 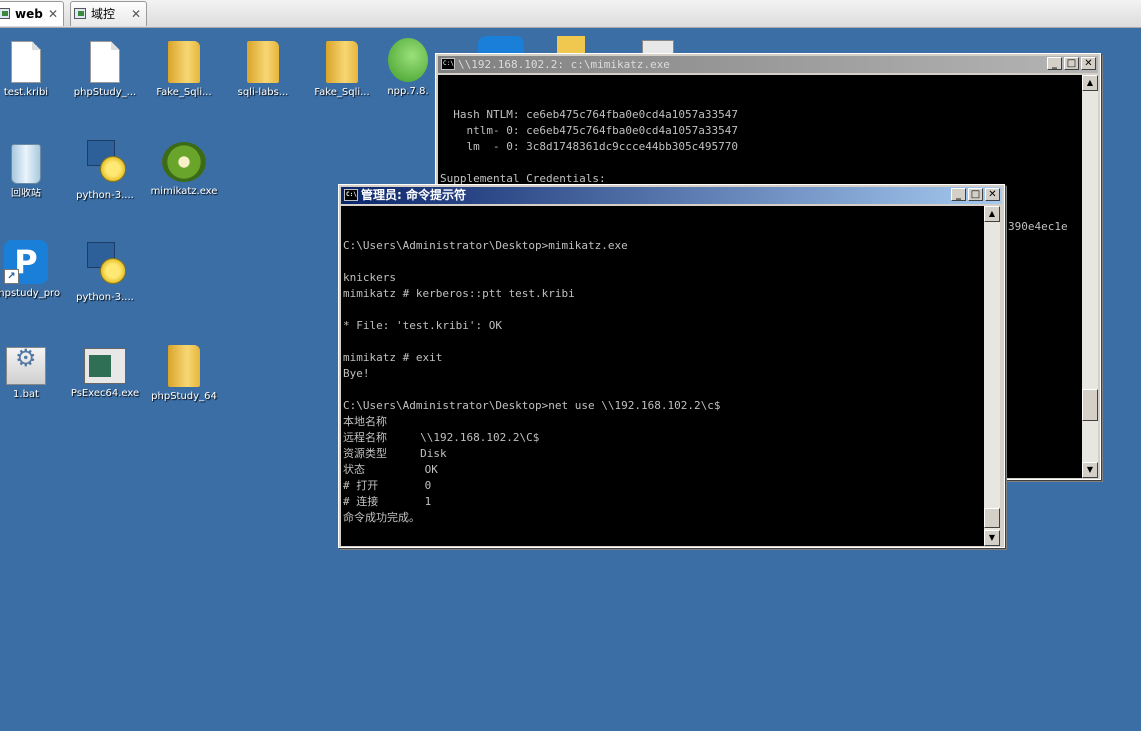 What do you see at coordinates (441, 437) in the screenshot?
I see `console-line: 远程名称 \\192.168.102.2\C$` at bounding box center [441, 437].